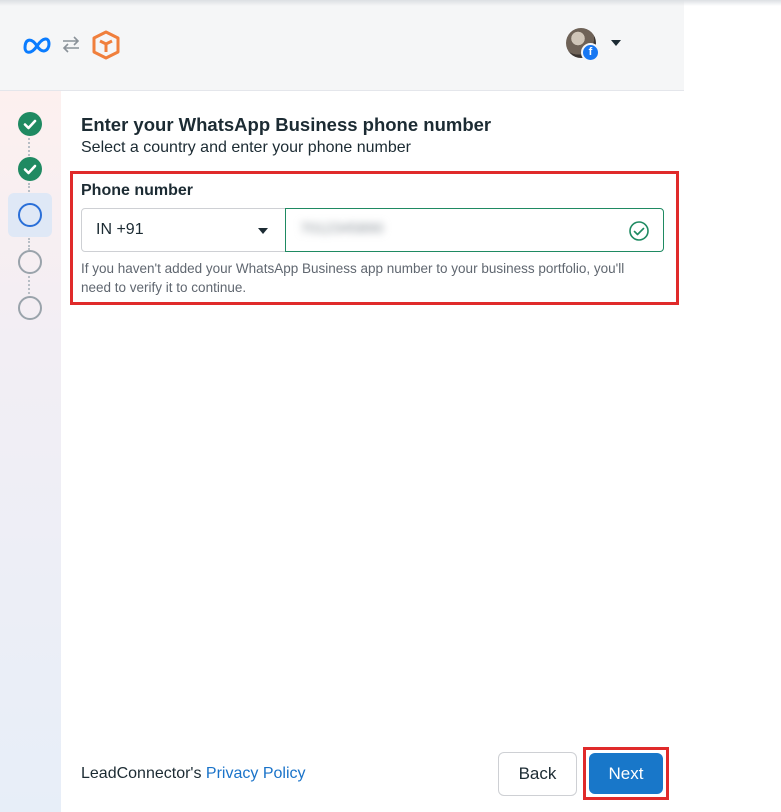  I want to click on step-5-pending-icon, so click(30, 308).